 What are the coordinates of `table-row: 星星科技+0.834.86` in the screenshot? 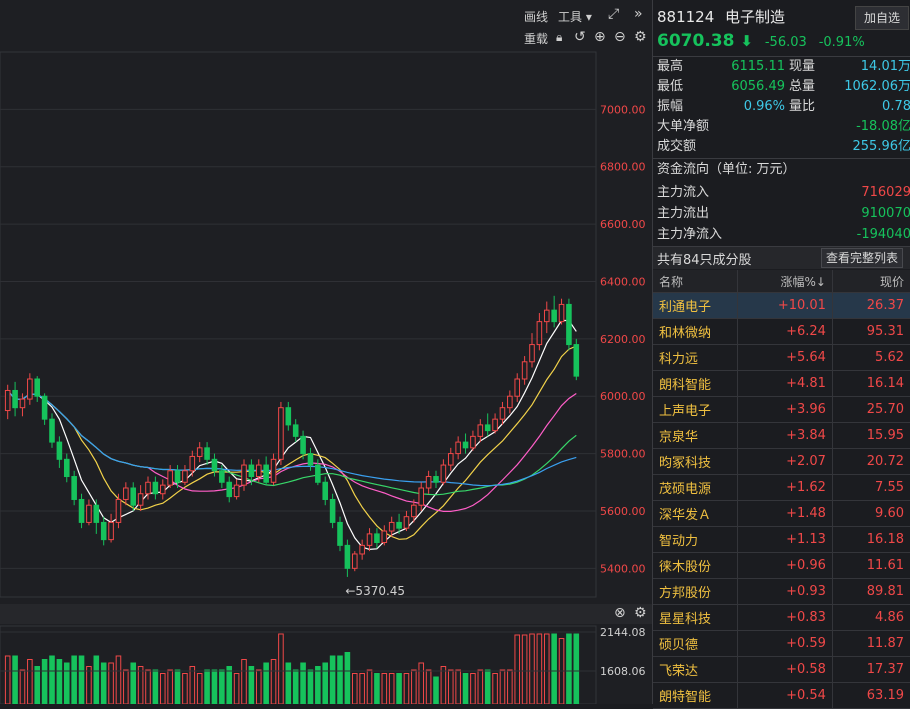 It's located at (781, 618).